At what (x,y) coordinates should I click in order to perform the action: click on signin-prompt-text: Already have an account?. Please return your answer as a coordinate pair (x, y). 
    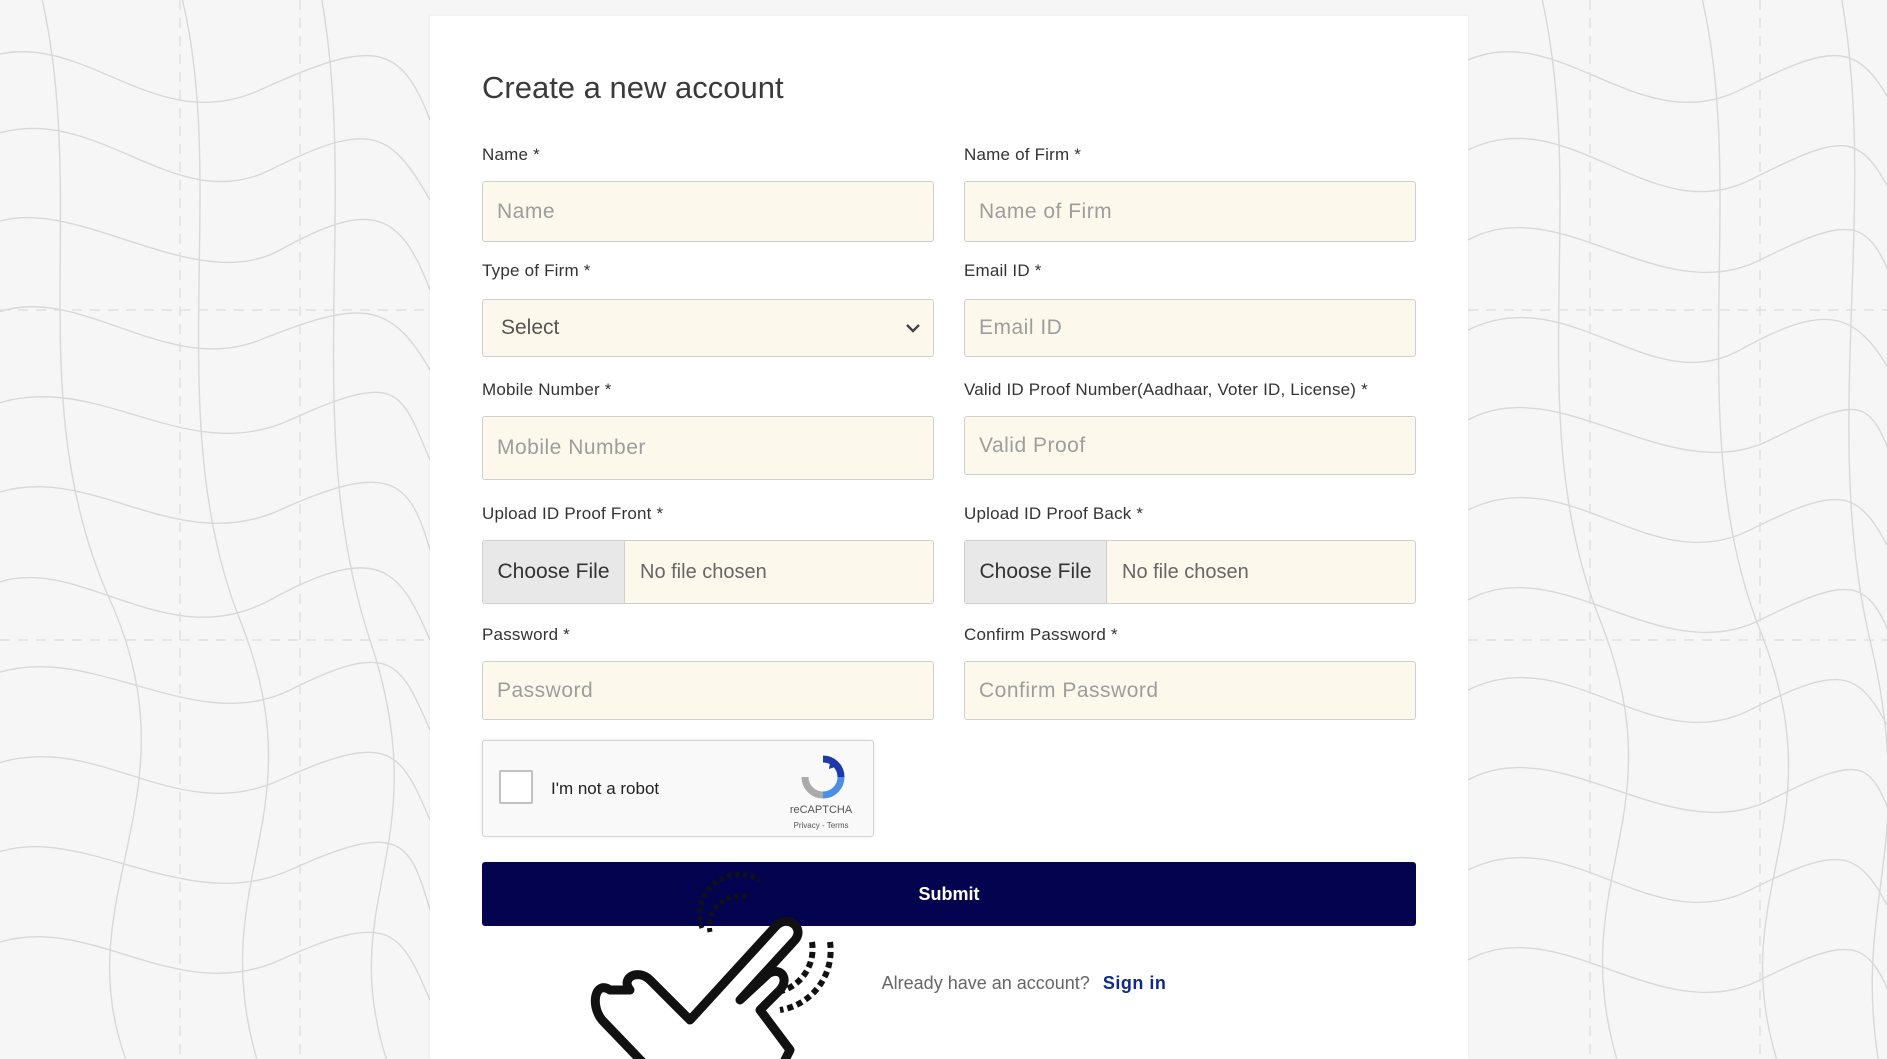
    Looking at the image, I should click on (985, 983).